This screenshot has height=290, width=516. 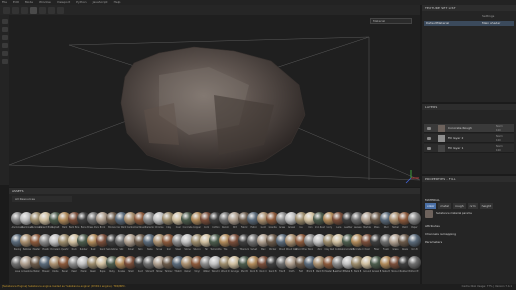 What do you see at coordinates (4, 61) in the screenshot?
I see `history-icon` at bounding box center [4, 61].